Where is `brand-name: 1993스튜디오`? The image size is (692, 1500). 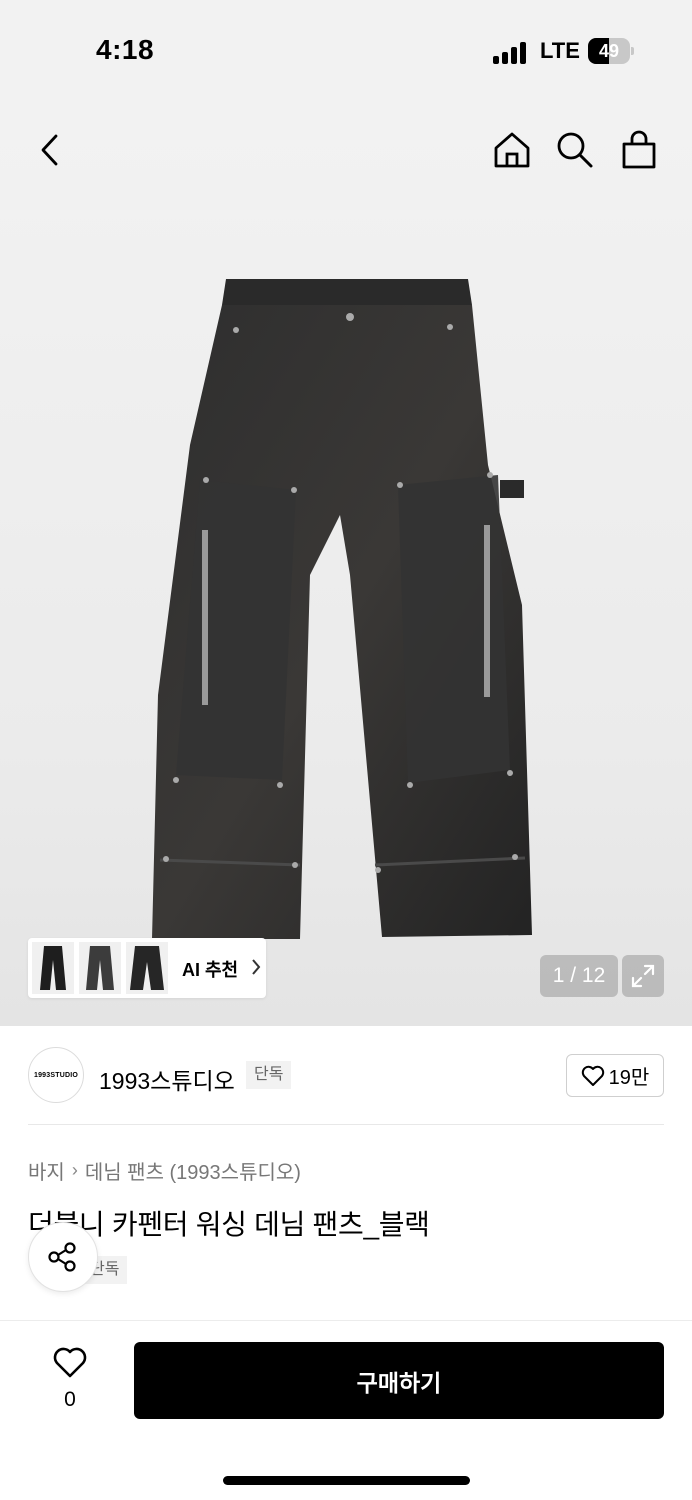
brand-name: 1993스튜디오 is located at coordinates (167, 1079).